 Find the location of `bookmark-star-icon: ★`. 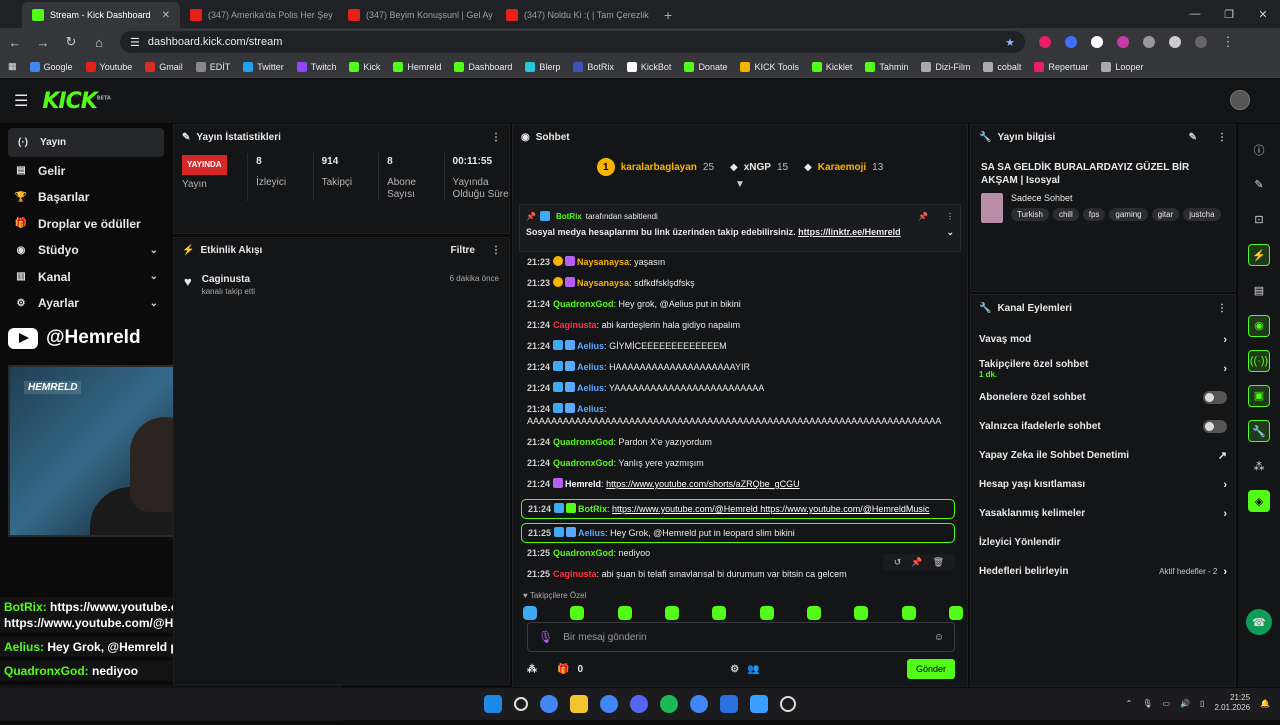

bookmark-star-icon: ★ is located at coordinates (1010, 42).